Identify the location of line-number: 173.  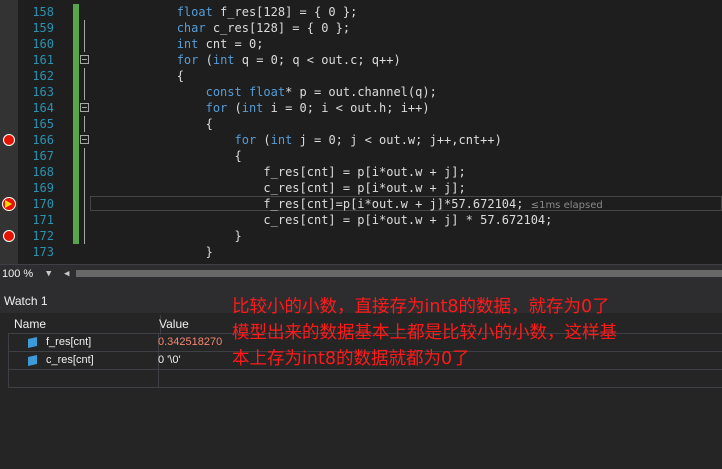
(43, 252).